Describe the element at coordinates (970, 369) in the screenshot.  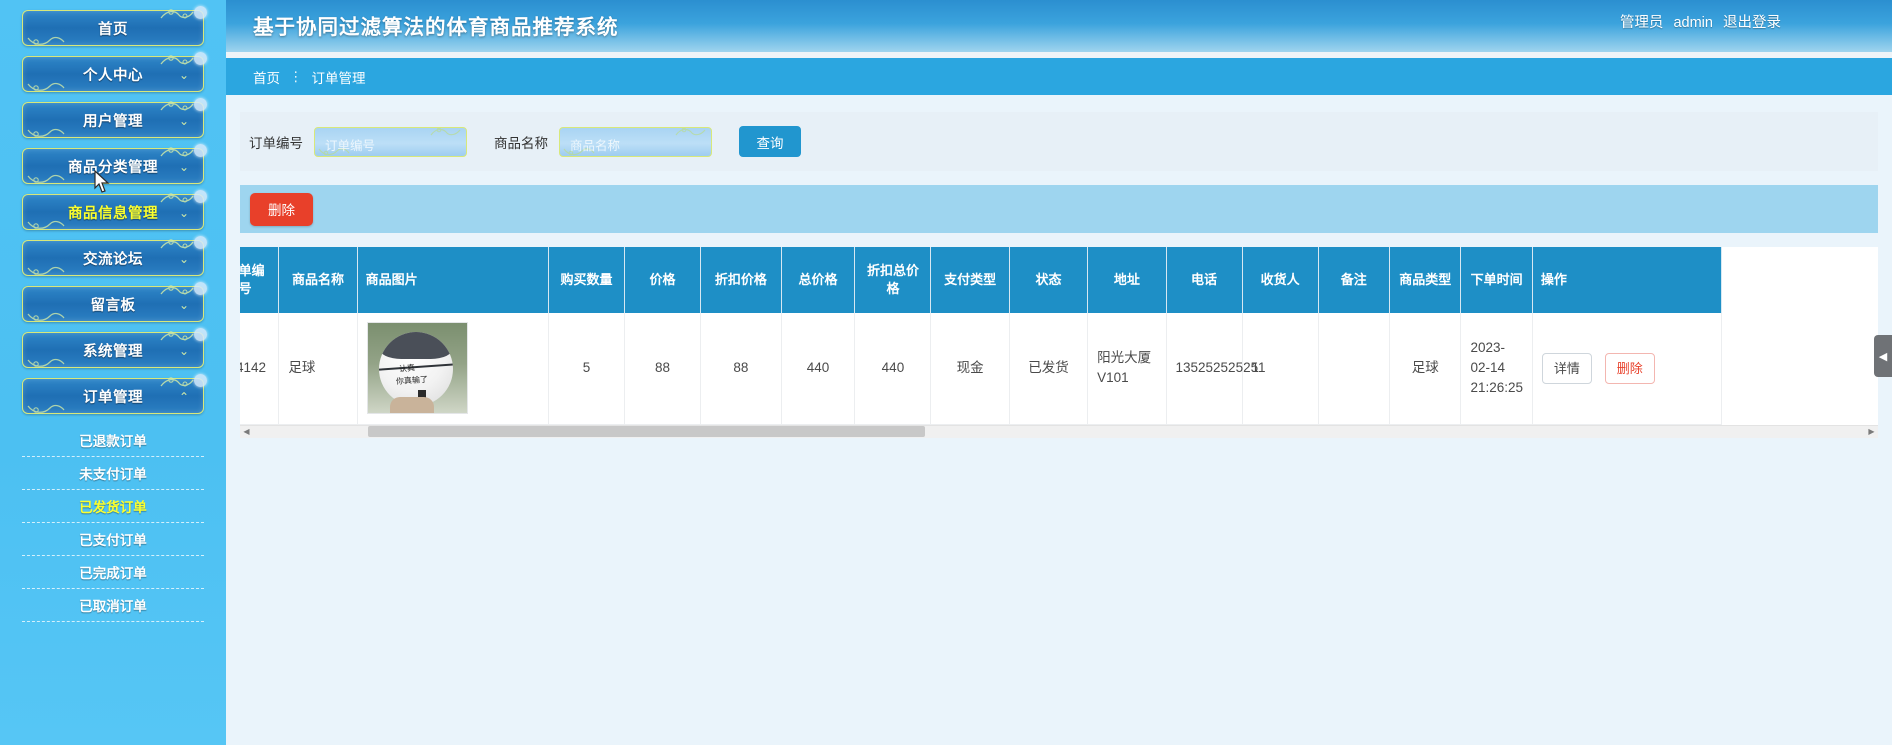
I see `cell-pay-type: 现金` at that location.